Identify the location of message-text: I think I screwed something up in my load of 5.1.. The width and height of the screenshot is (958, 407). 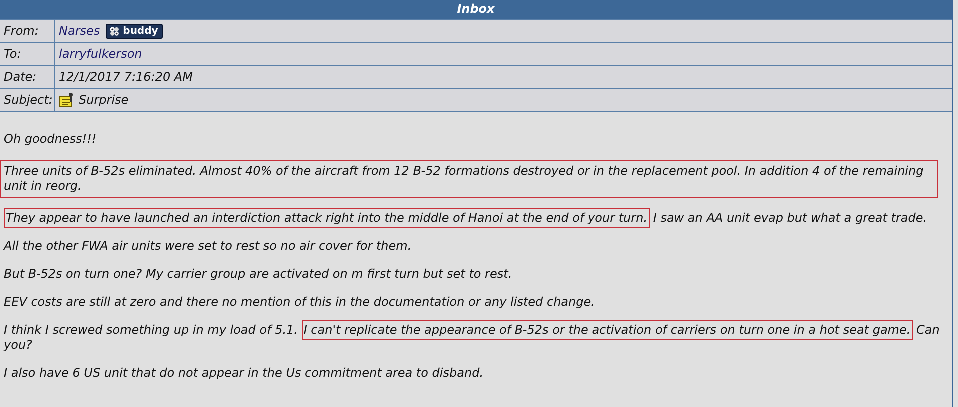
(151, 330).